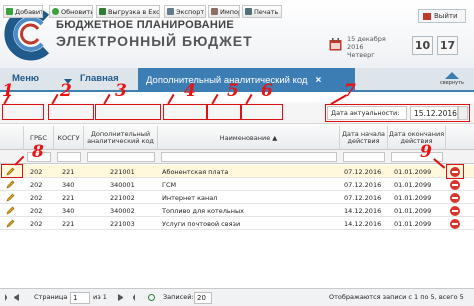 The image size is (474, 306). I want to click on annotation-box-import, so click(224, 112).